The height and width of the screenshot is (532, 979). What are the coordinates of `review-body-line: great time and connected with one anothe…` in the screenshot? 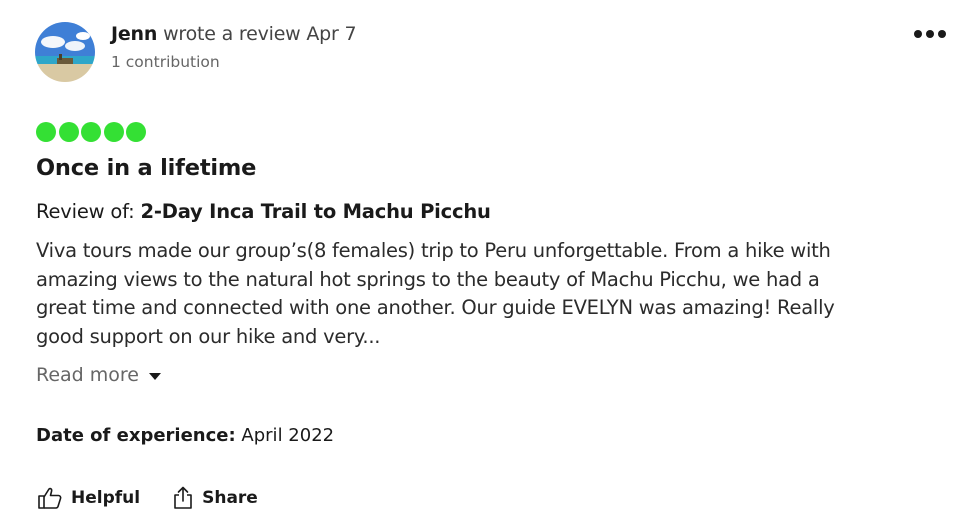 It's located at (435, 308).